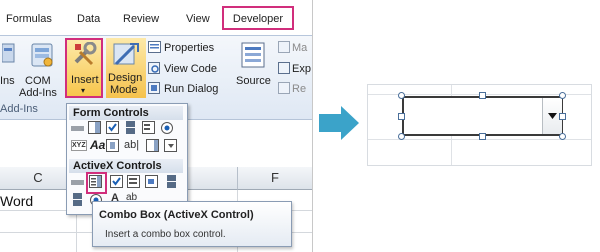  Describe the element at coordinates (83, 90) in the screenshot. I see `chevron-down-icon: ▾` at that location.